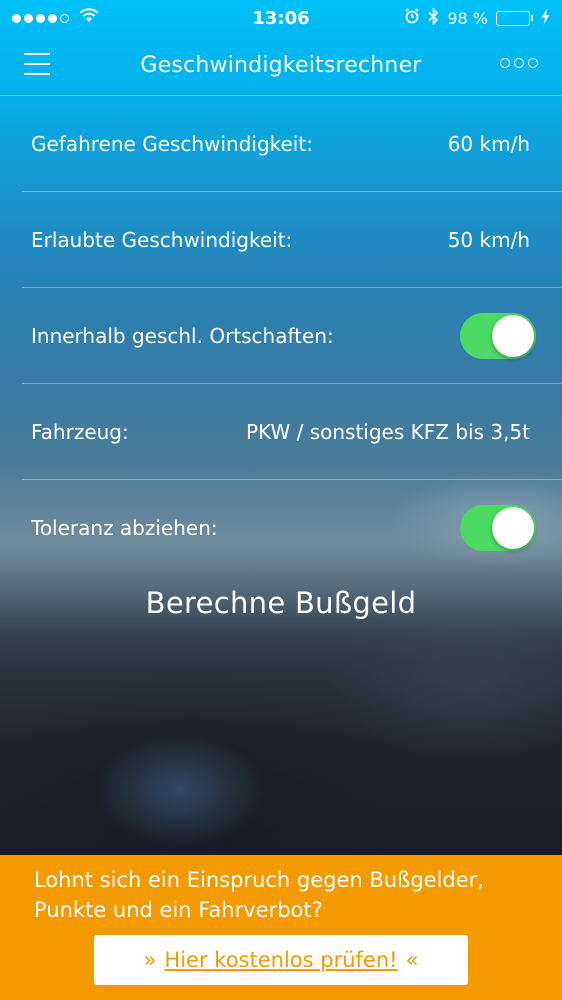 This screenshot has height=1000, width=562. I want to click on driven-speed-label: Gefahrene Geschwindigkeit:, so click(172, 143).